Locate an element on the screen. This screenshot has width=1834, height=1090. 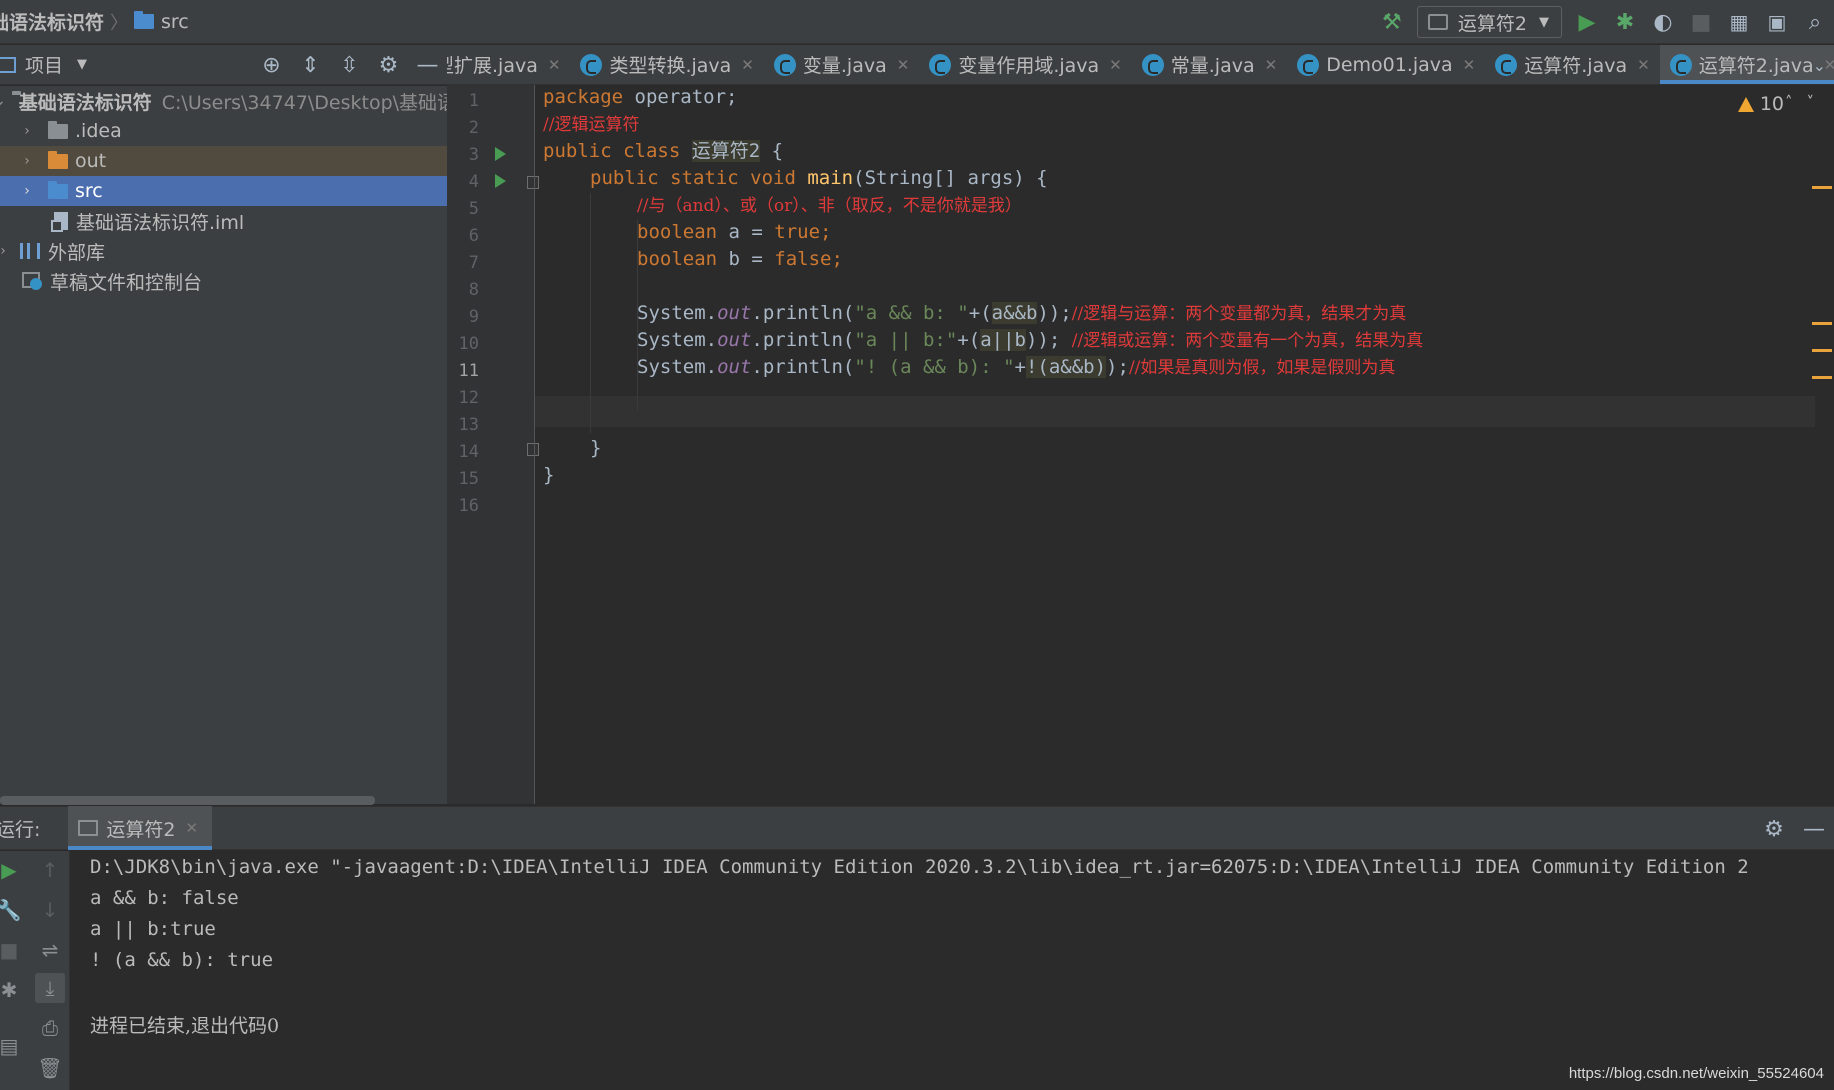
arrow-down-icon: ↓ is located at coordinates (50, 910).